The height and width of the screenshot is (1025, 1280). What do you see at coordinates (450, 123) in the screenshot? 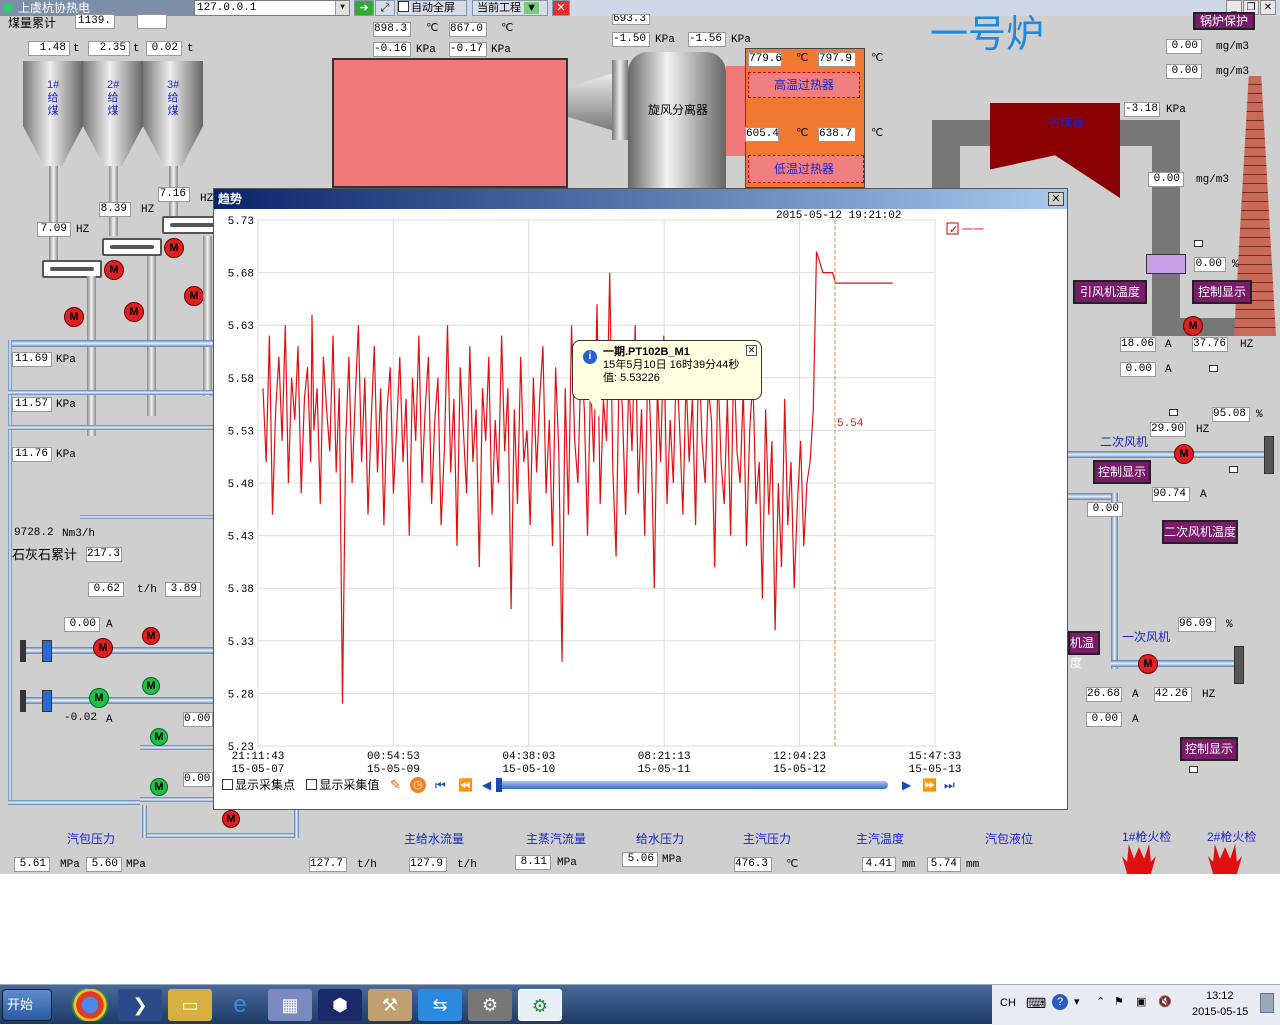
I see `furnace` at bounding box center [450, 123].